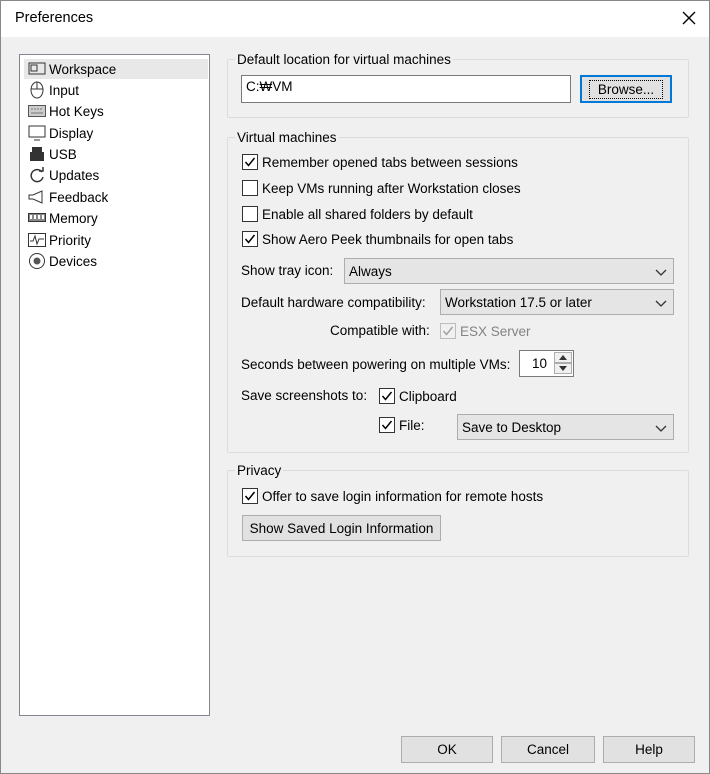 The image size is (710, 774). What do you see at coordinates (76, 111) in the screenshot?
I see `sidebar-item-label: Hot Keys` at bounding box center [76, 111].